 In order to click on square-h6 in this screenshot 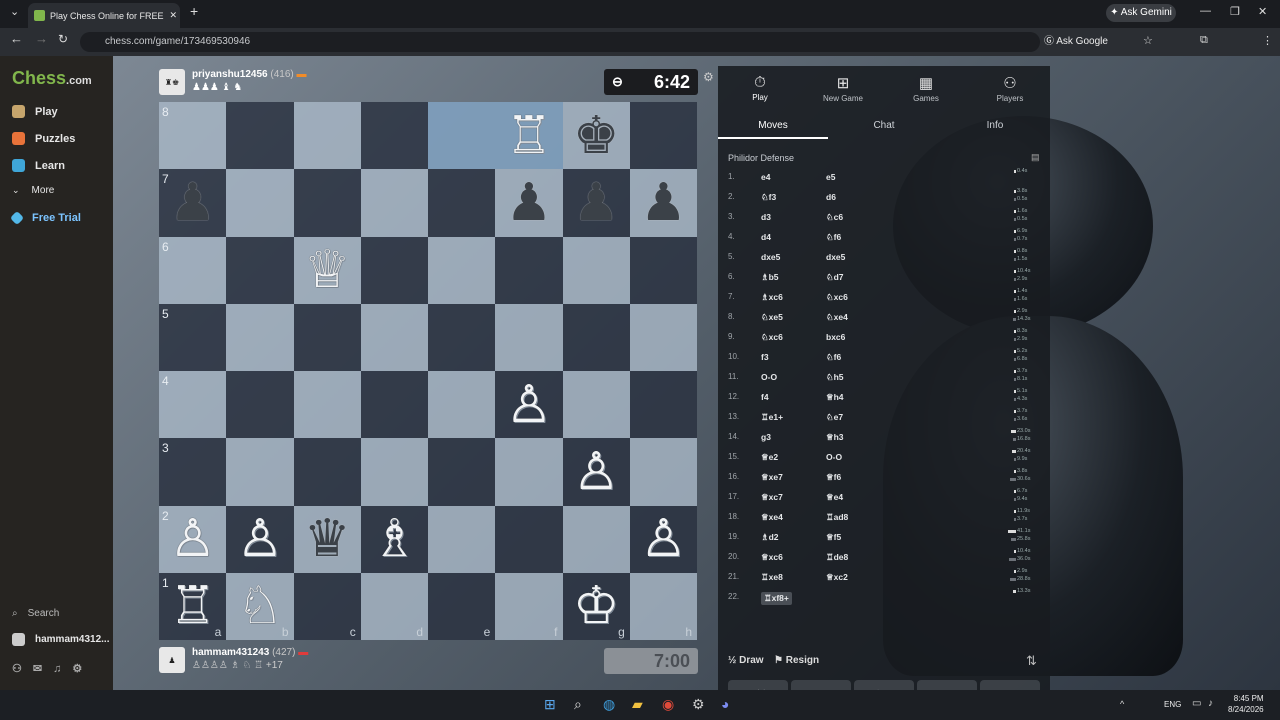, I will do `click(663, 270)`.